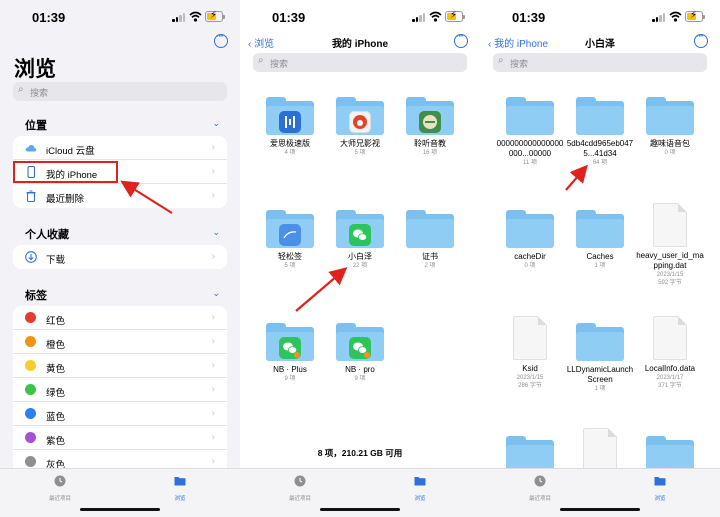 The height and width of the screenshot is (517, 720). Describe the element at coordinates (600, 450) in the screenshot. I see `file-item` at that location.